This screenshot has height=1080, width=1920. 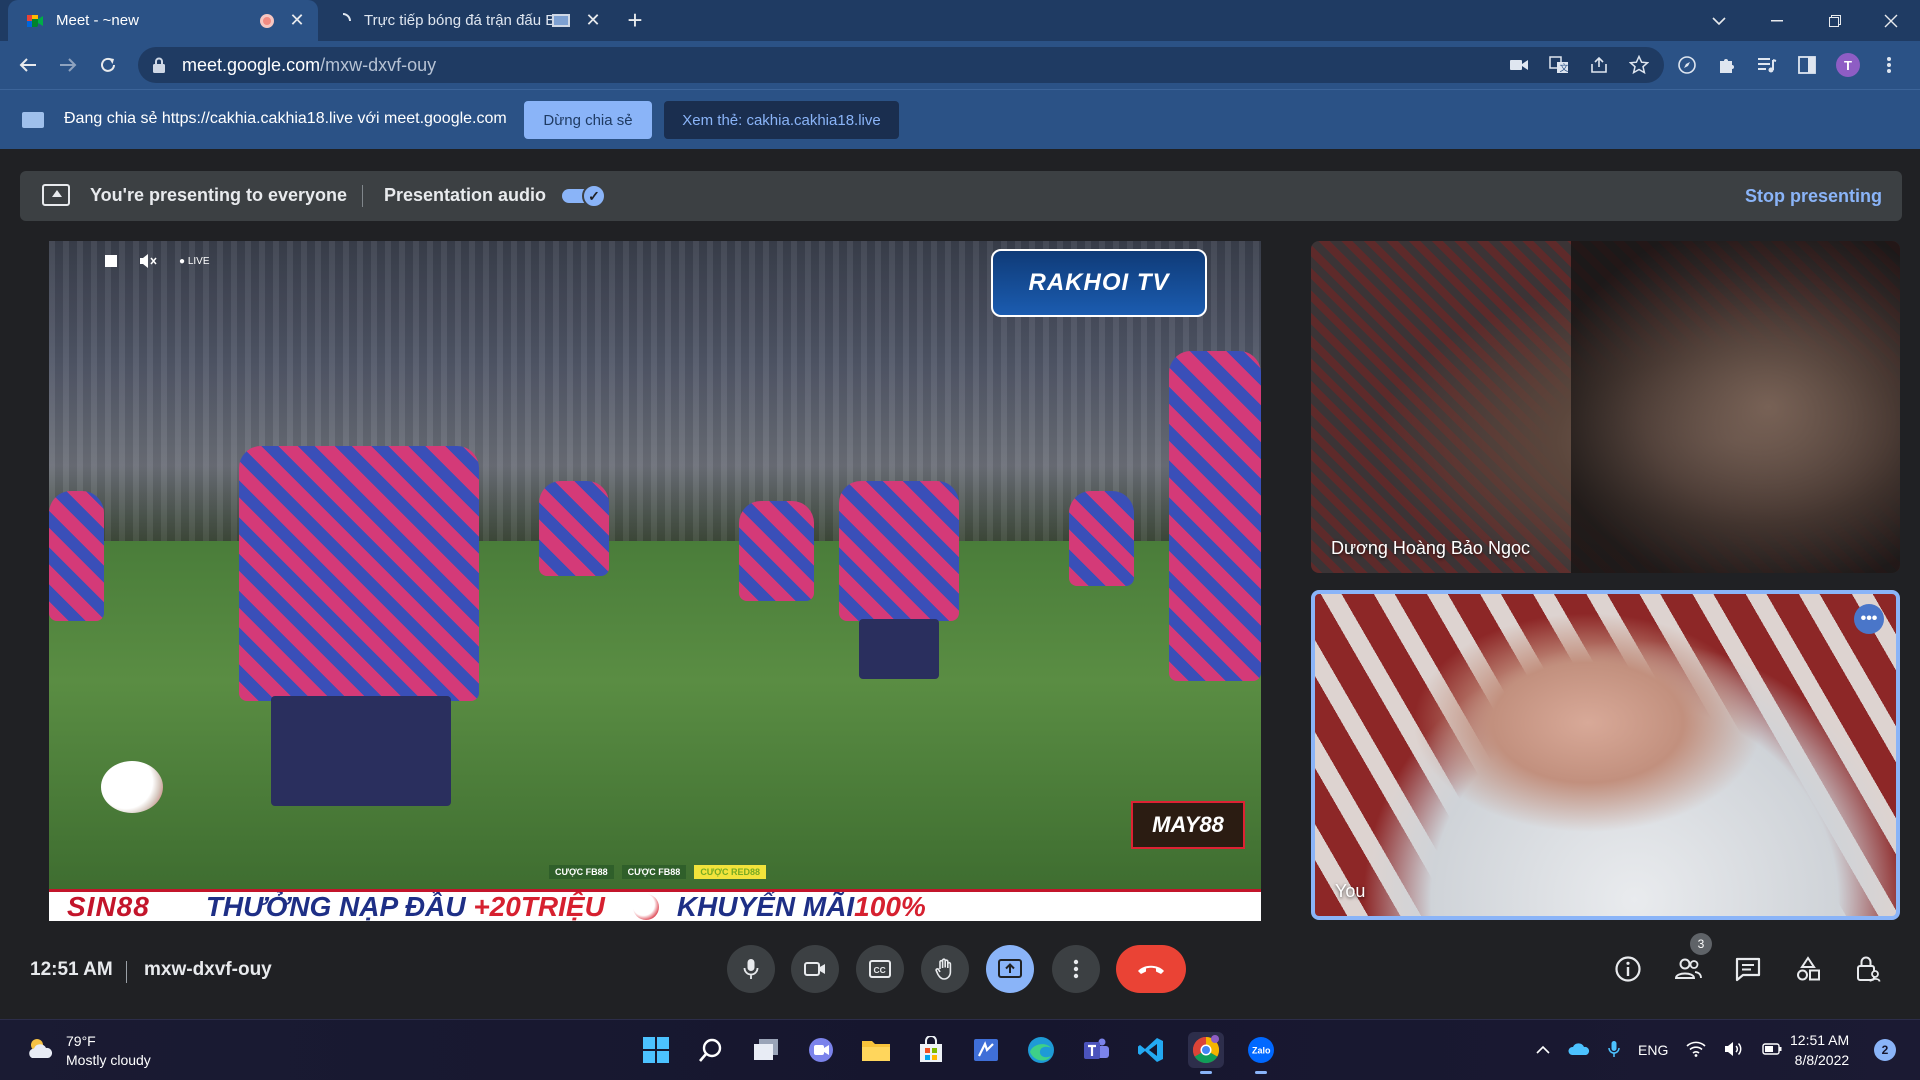 What do you see at coordinates (194, 261) in the screenshot?
I see `live-indicator: ● LIVE` at bounding box center [194, 261].